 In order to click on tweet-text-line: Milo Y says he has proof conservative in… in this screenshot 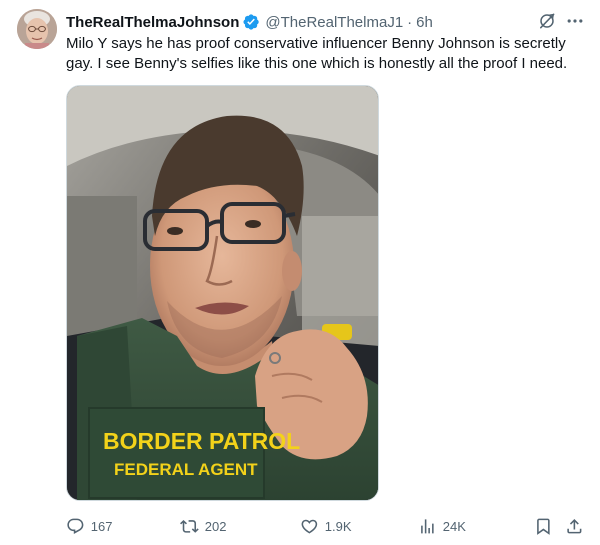, I will do `click(316, 43)`.